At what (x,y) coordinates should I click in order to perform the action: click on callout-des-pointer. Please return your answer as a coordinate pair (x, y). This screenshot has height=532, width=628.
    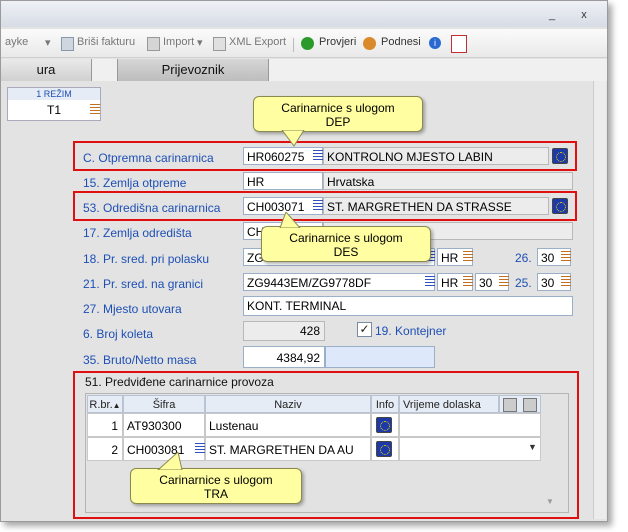
    Looking at the image, I should click on (290, 220).